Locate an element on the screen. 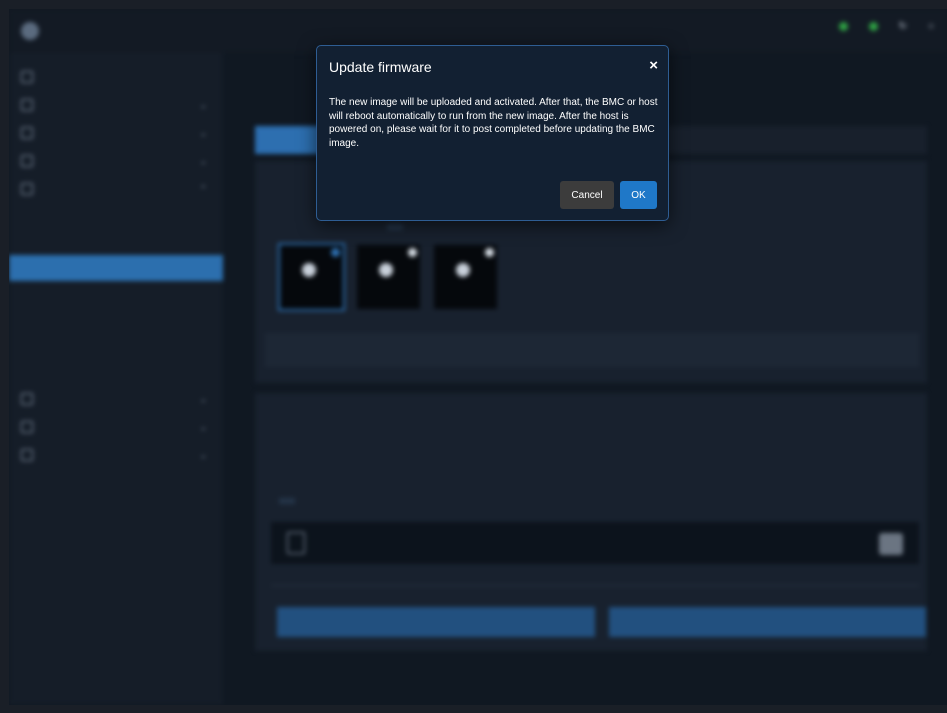  firmware-card-selected is located at coordinates (311, 277).